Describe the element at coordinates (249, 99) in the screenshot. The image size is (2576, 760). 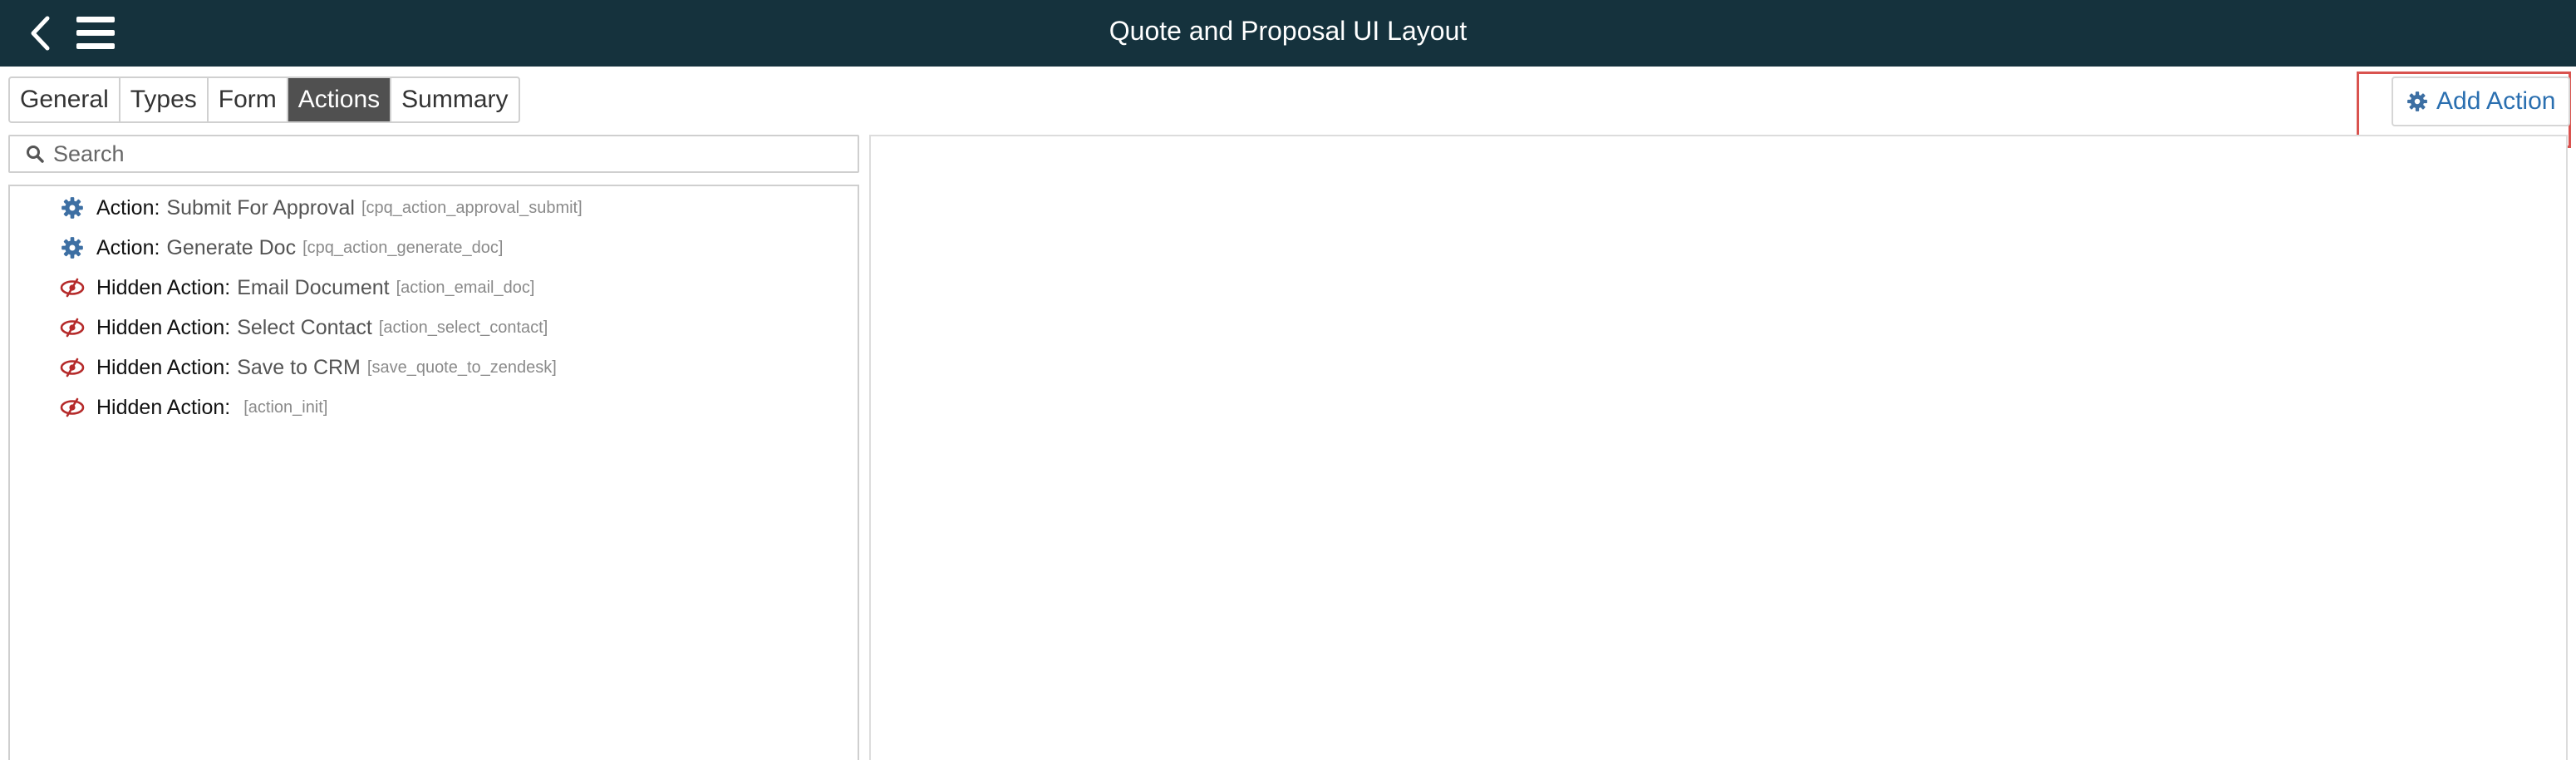
I see `tab-form: Form` at that location.